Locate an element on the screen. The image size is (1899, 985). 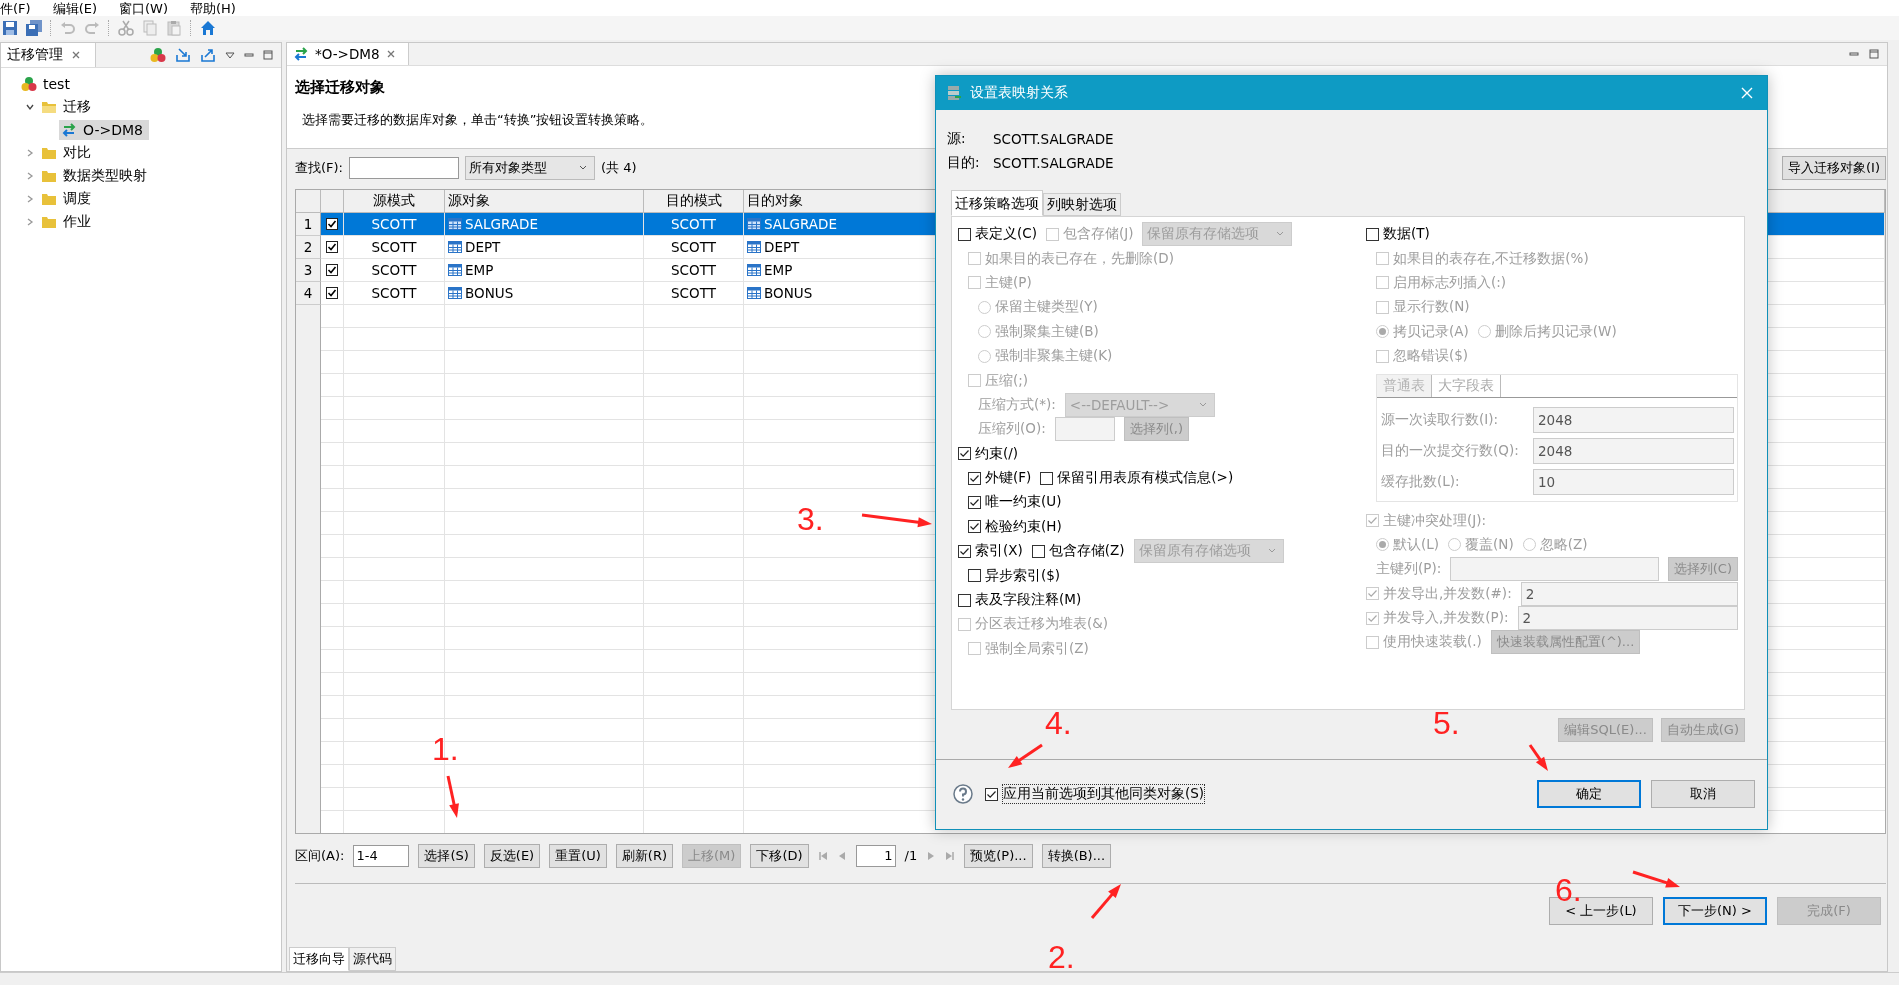
row-number: 4 is located at coordinates (308, 293).